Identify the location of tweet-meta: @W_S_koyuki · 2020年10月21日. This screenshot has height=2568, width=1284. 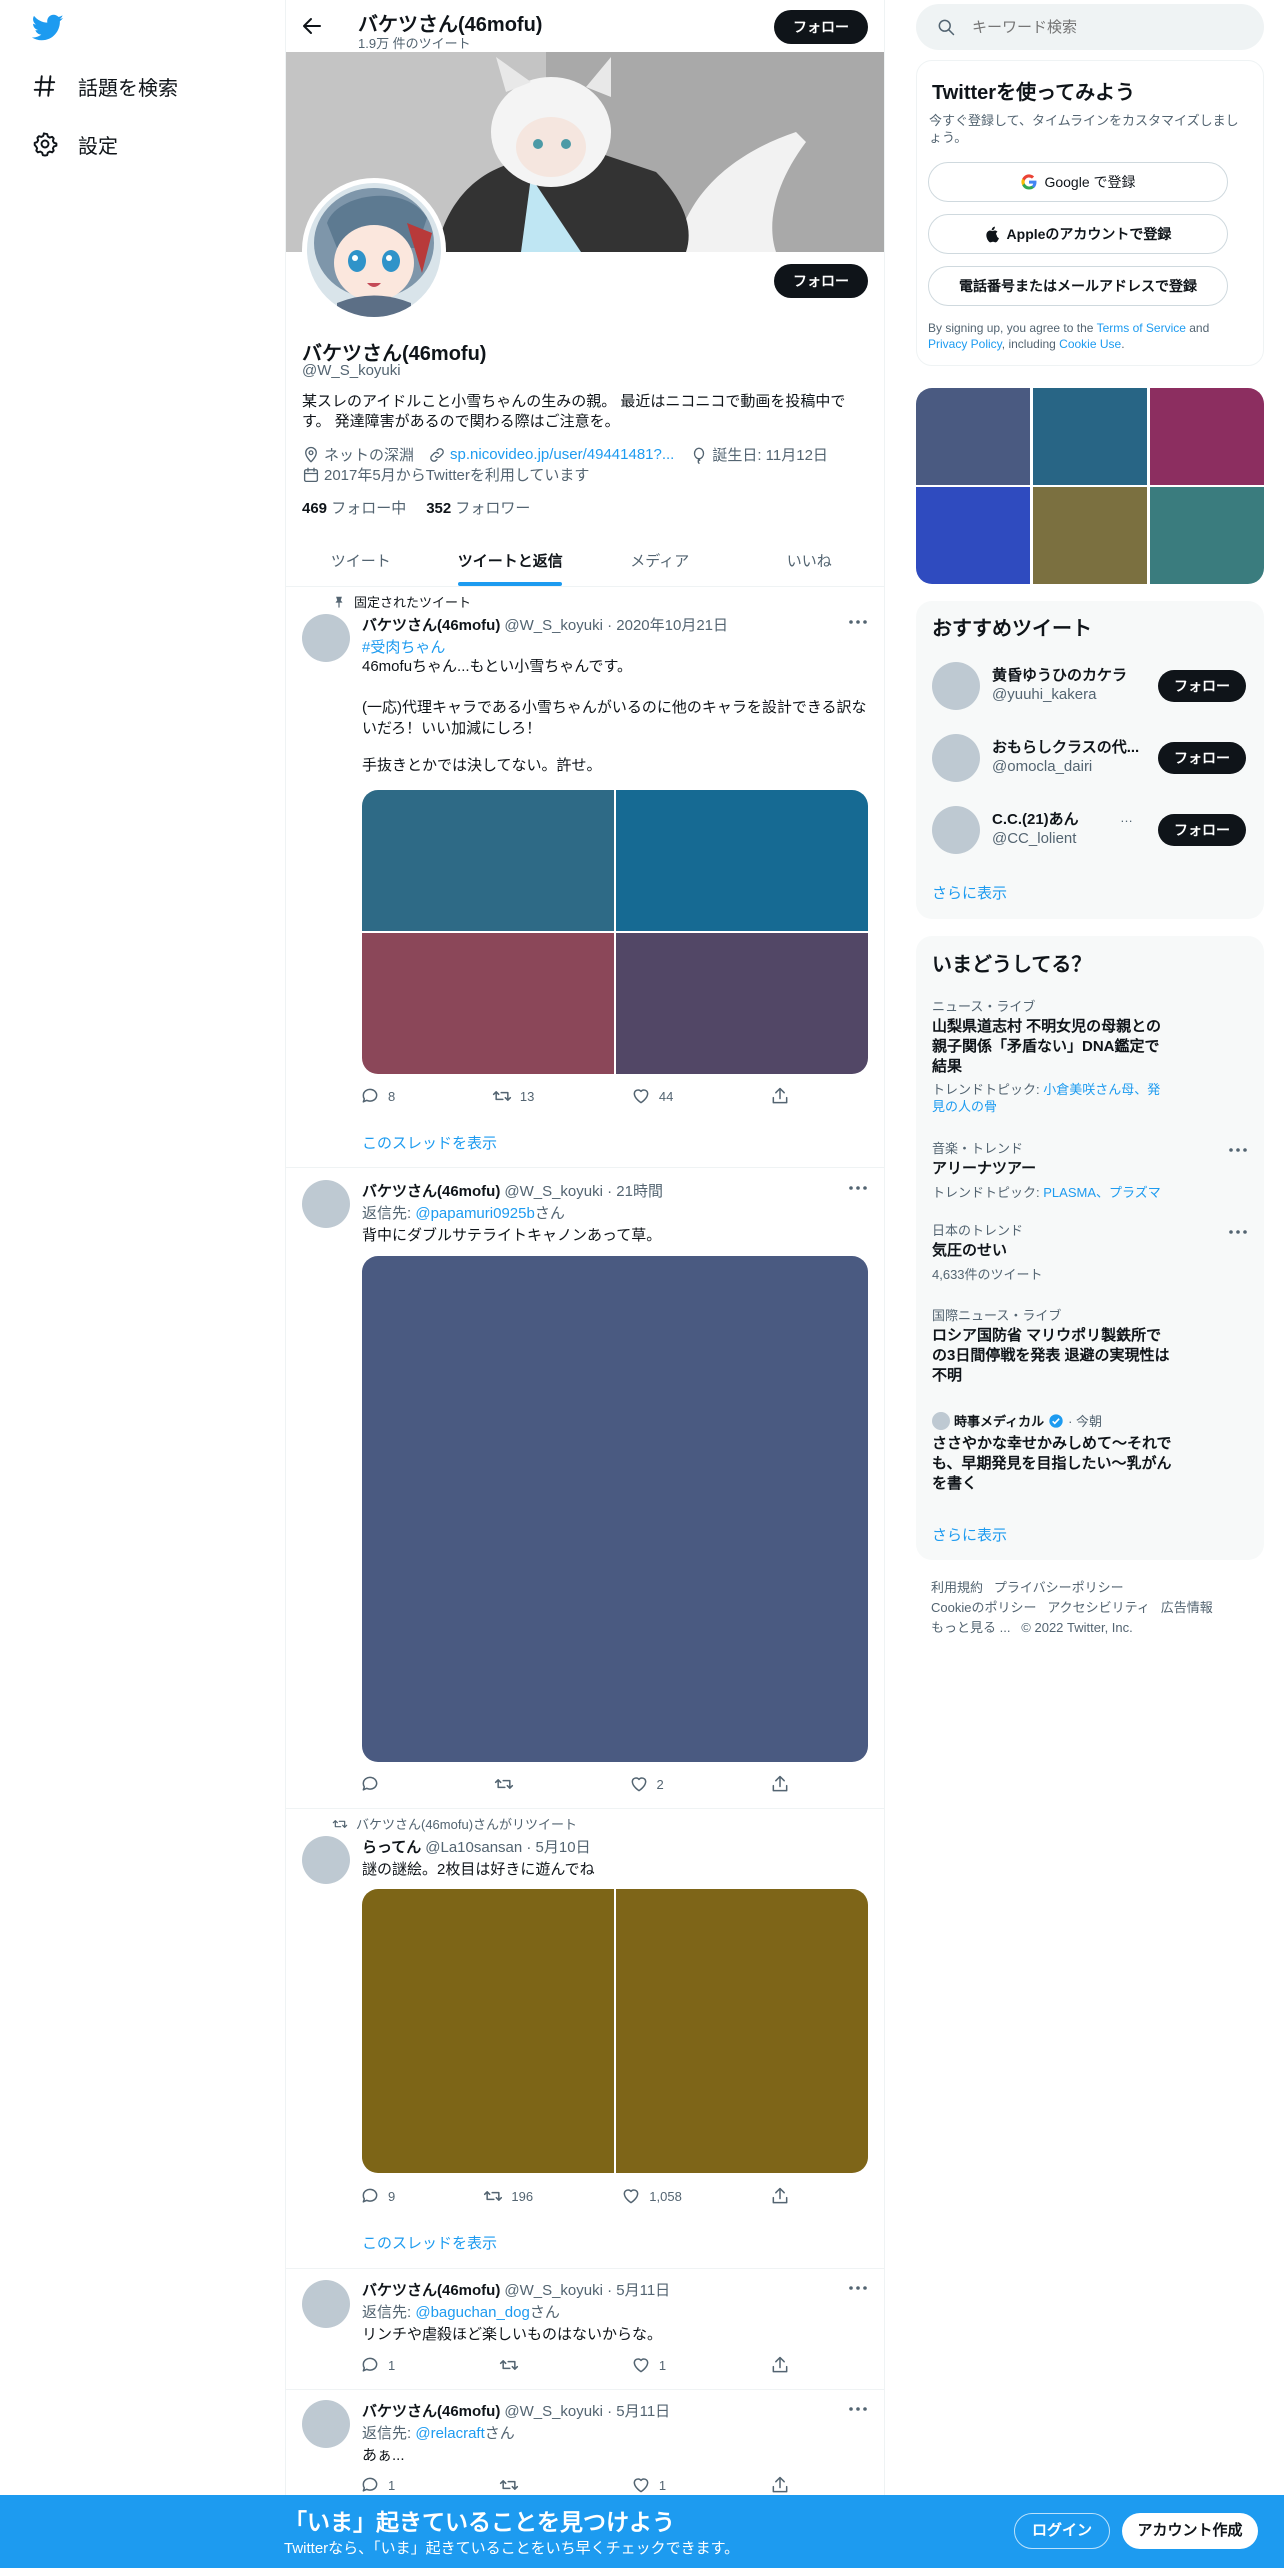
(616, 624).